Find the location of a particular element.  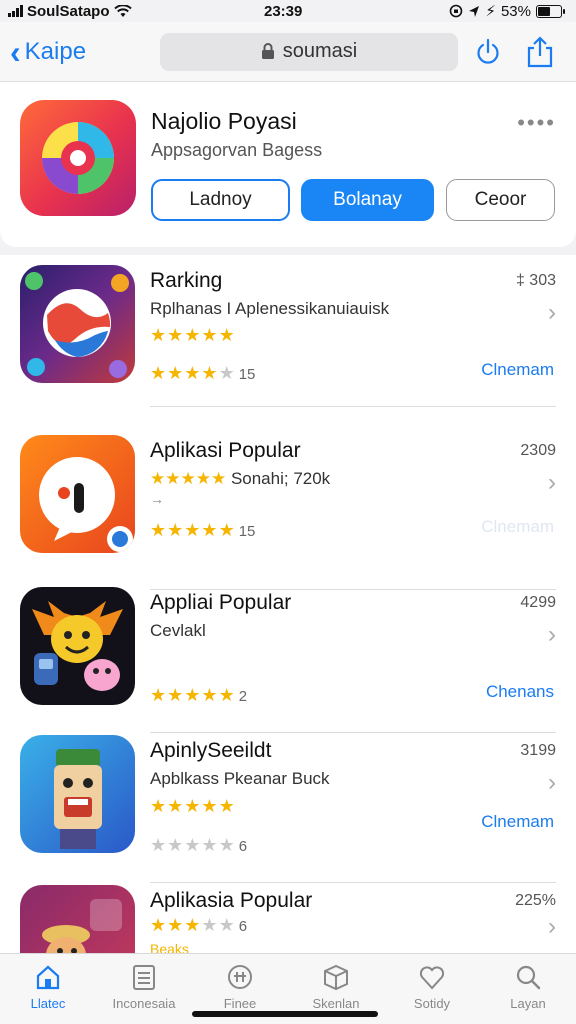

app-title: Aplikasi Popular is located at coordinates (225, 450).